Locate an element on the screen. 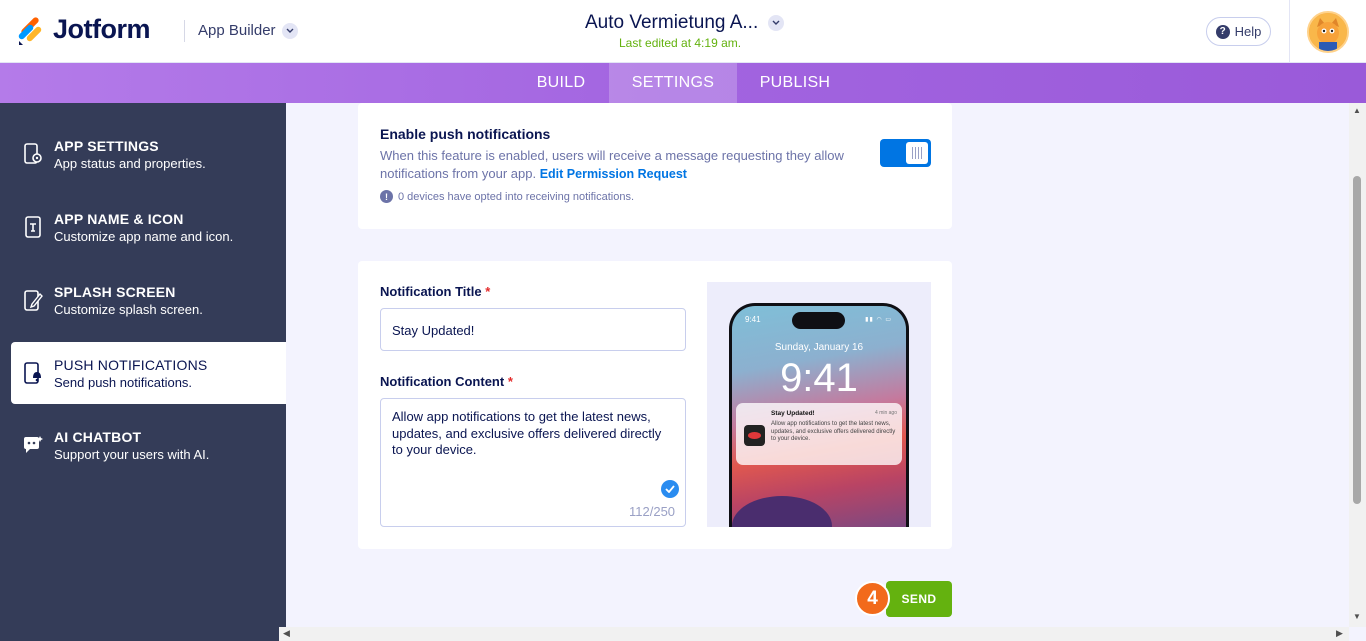 The image size is (1366, 641). phone-bell-icon is located at coordinates (32, 373).